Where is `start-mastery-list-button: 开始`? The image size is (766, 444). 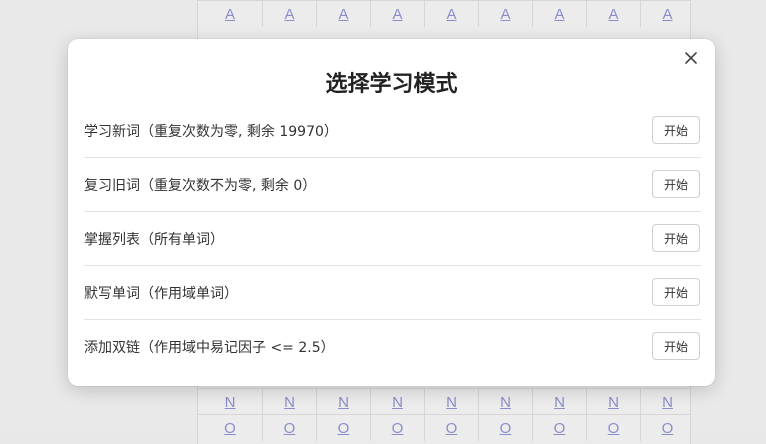 start-mastery-list-button: 开始 is located at coordinates (675, 238).